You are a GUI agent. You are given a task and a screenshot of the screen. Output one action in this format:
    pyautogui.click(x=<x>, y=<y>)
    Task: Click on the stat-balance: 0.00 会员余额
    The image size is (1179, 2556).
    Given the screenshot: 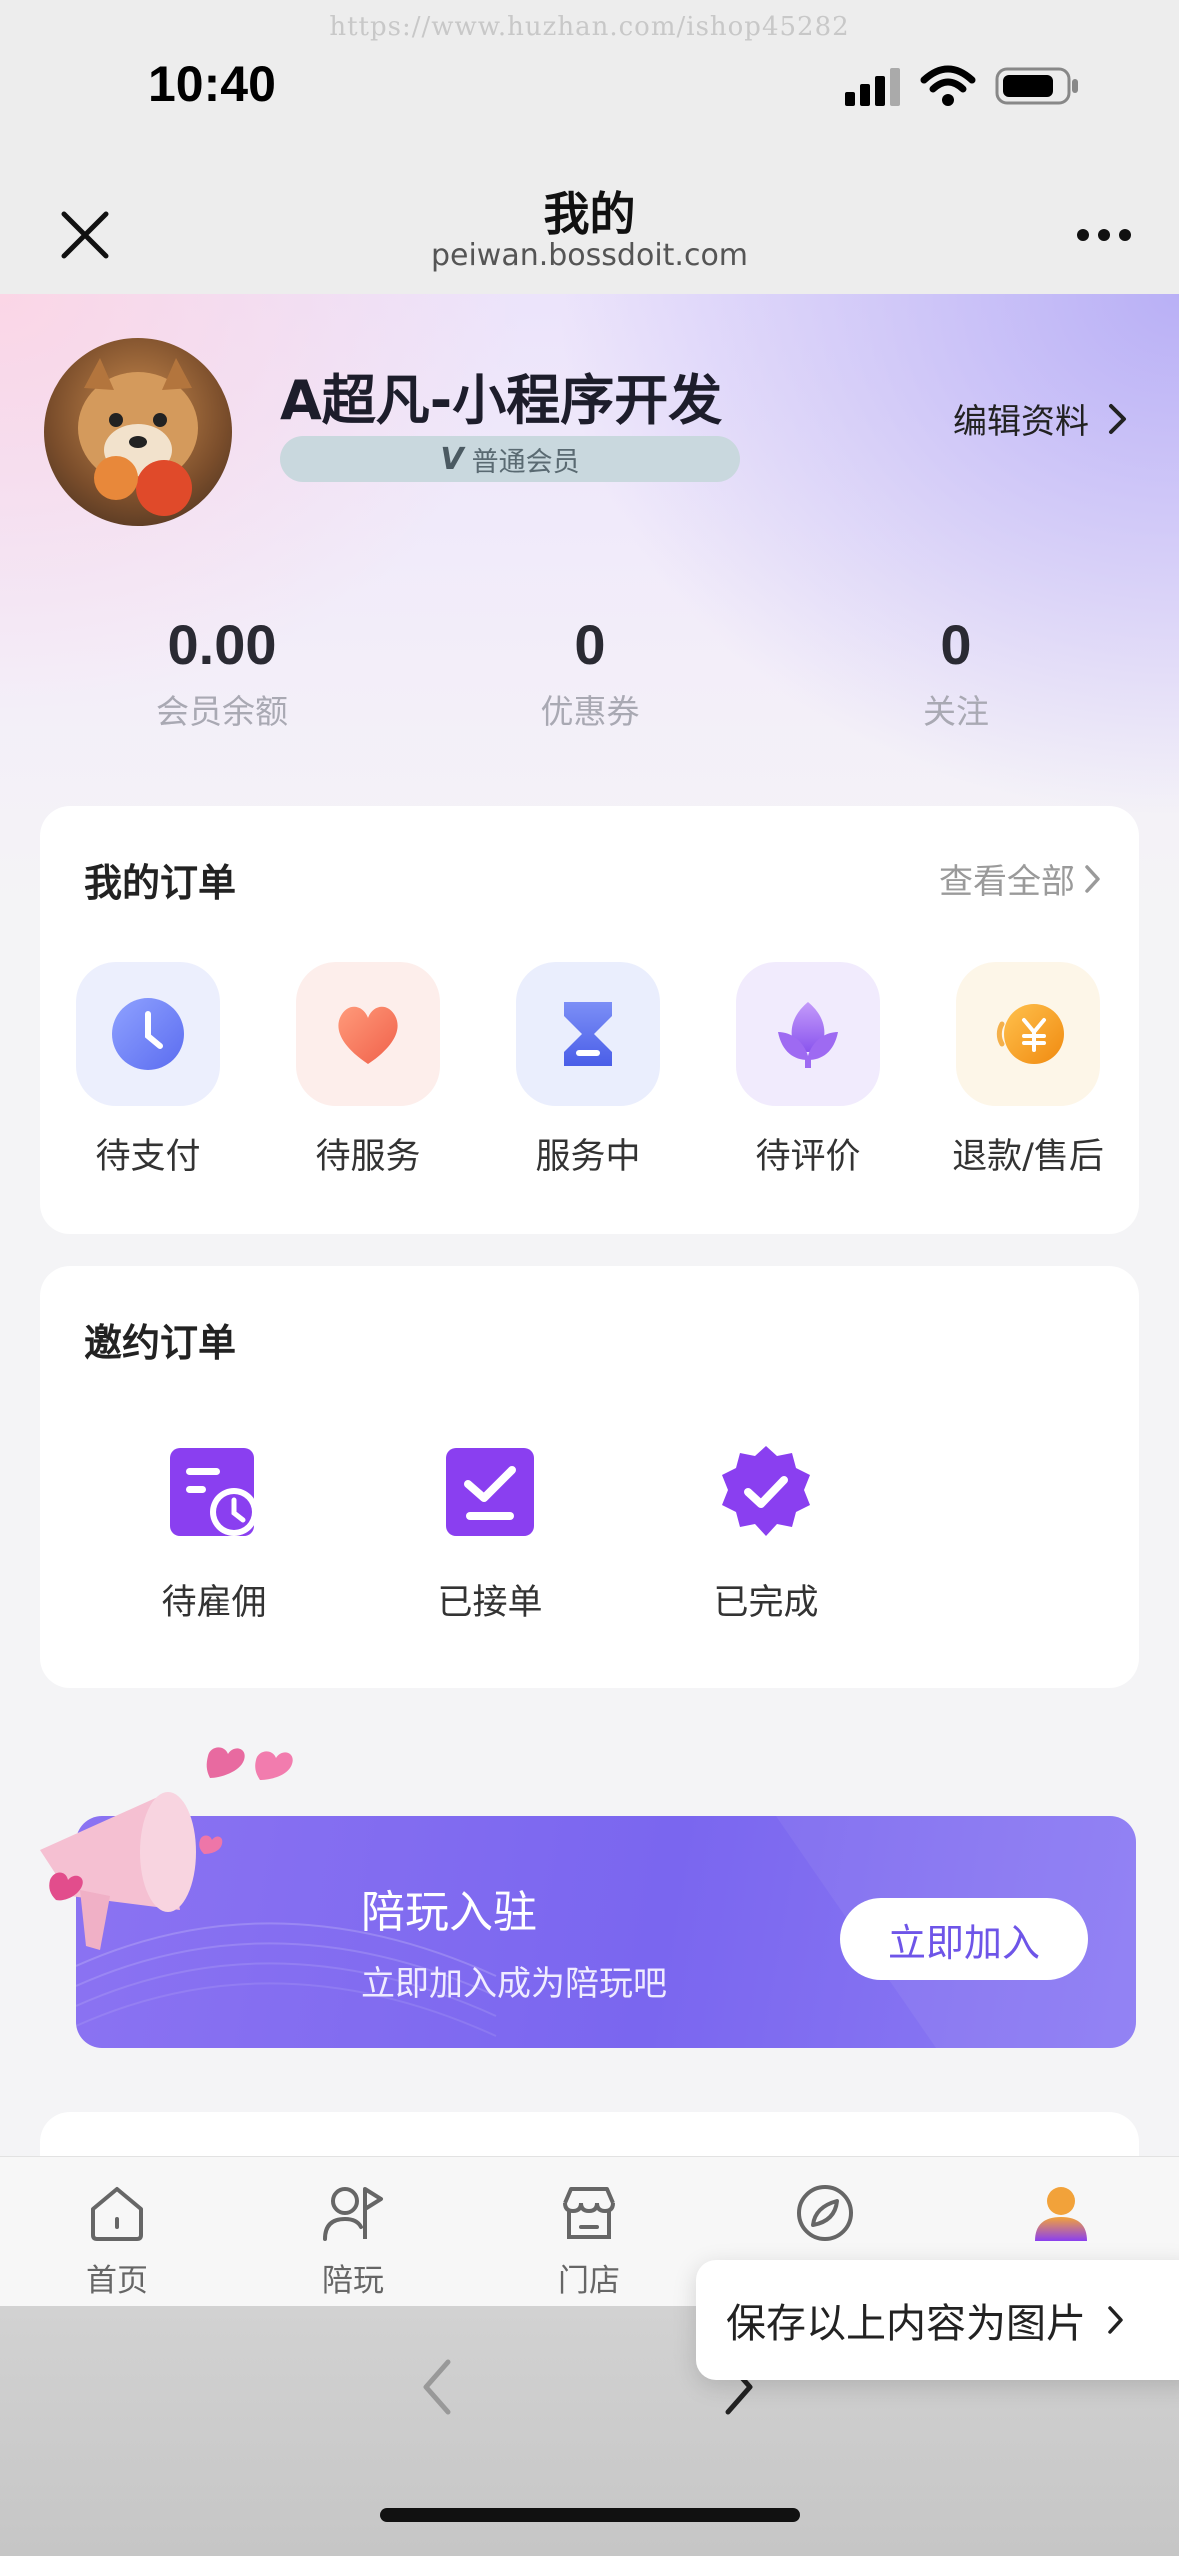 What is the action you would take?
    pyautogui.click(x=222, y=672)
    